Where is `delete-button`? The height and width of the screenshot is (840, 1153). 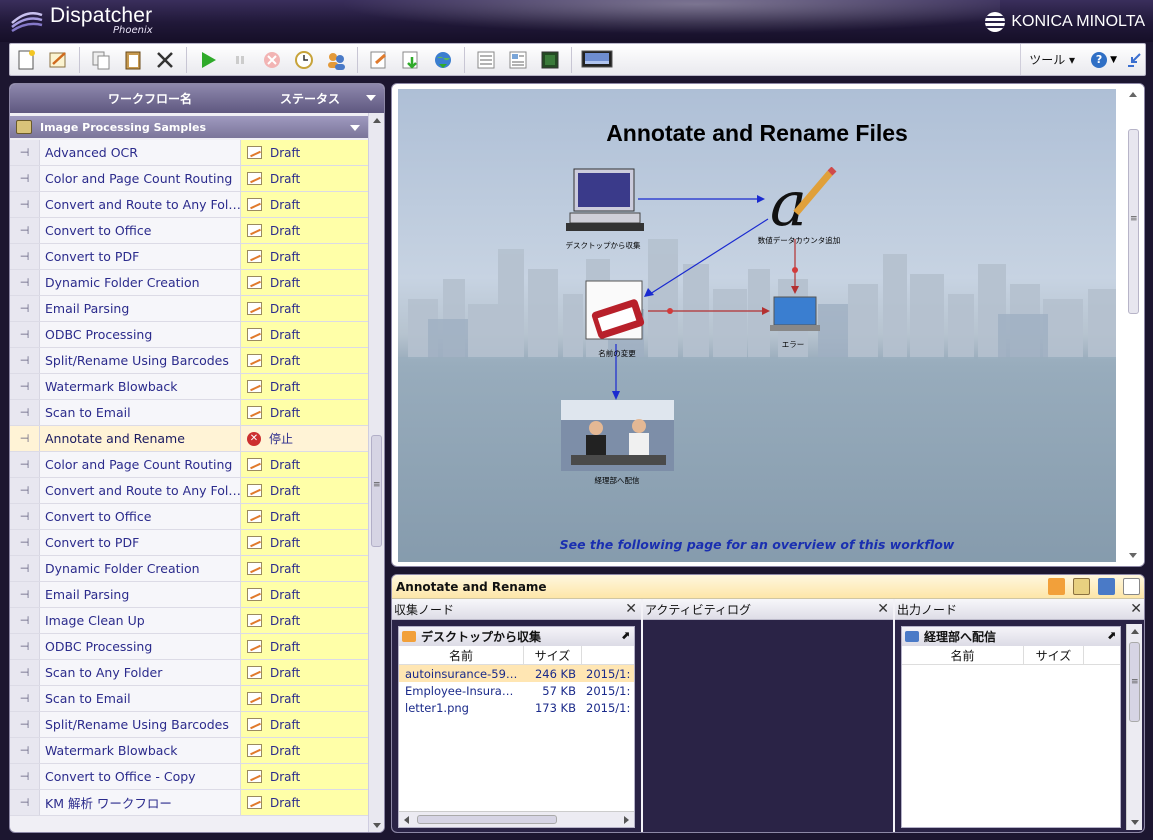 delete-button is located at coordinates (165, 60).